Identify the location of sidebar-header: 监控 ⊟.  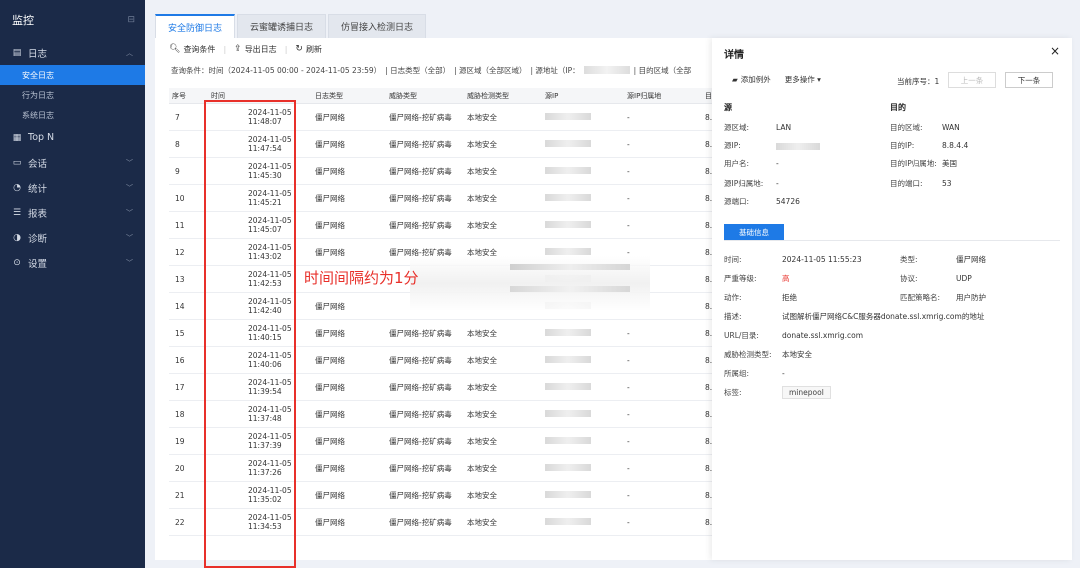
(72, 20).